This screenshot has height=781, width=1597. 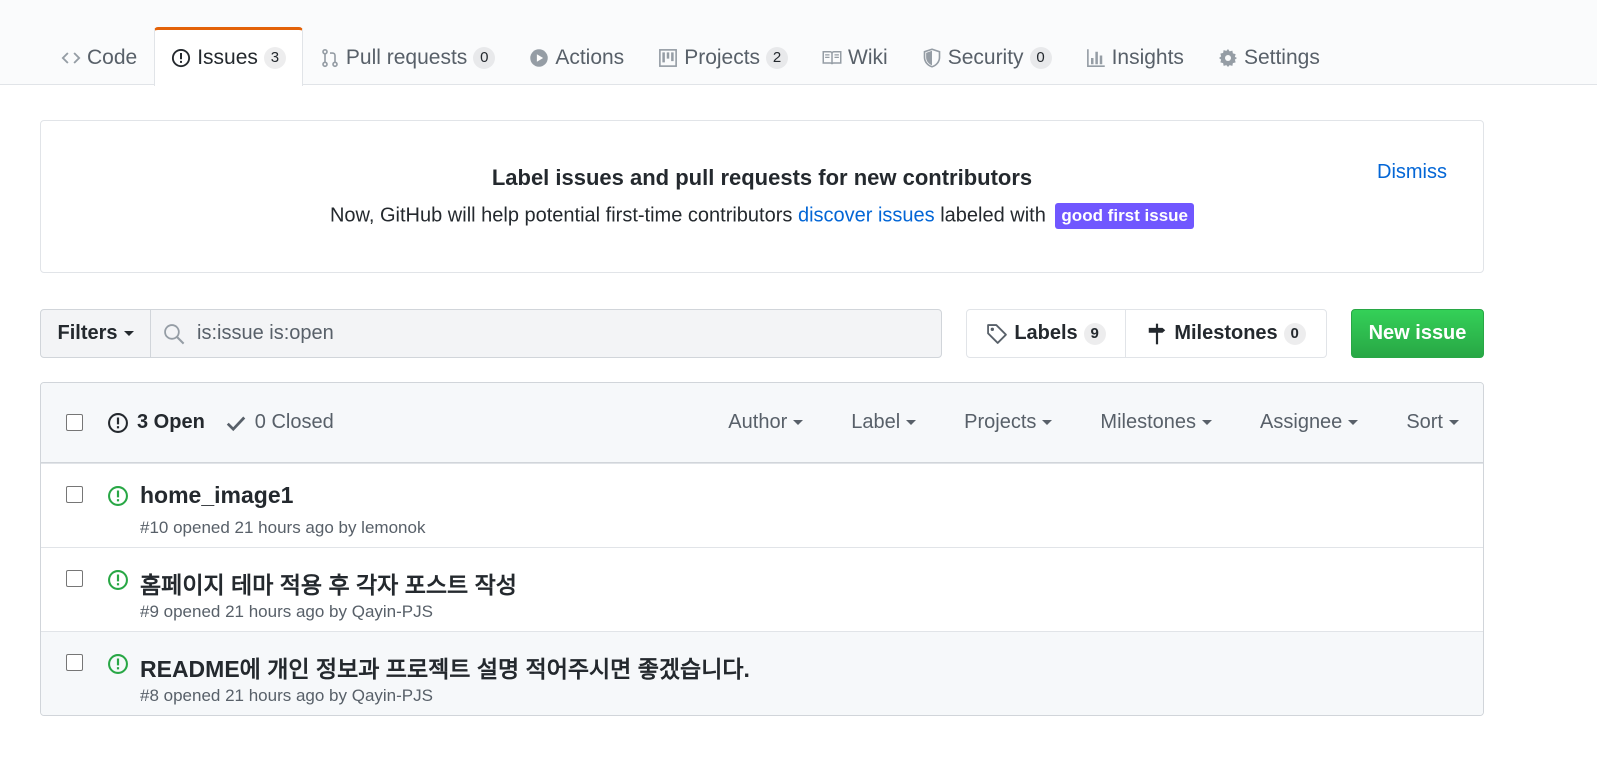 I want to click on security-counter: 0, so click(x=1040, y=57).